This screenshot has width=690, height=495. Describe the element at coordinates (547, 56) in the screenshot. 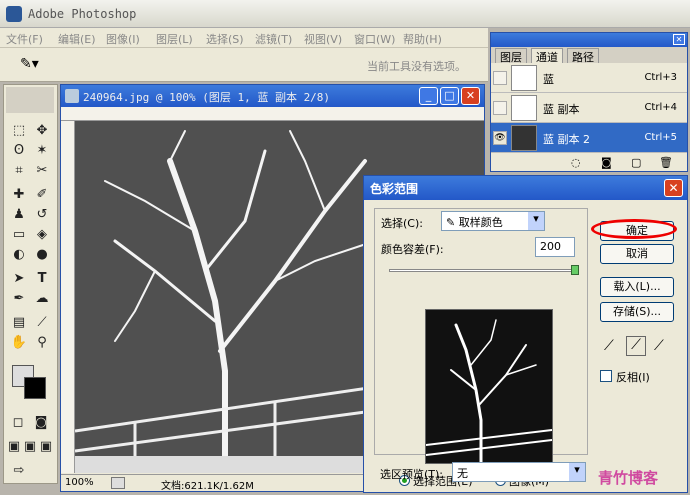

I see `tab-channels: 通道` at that location.